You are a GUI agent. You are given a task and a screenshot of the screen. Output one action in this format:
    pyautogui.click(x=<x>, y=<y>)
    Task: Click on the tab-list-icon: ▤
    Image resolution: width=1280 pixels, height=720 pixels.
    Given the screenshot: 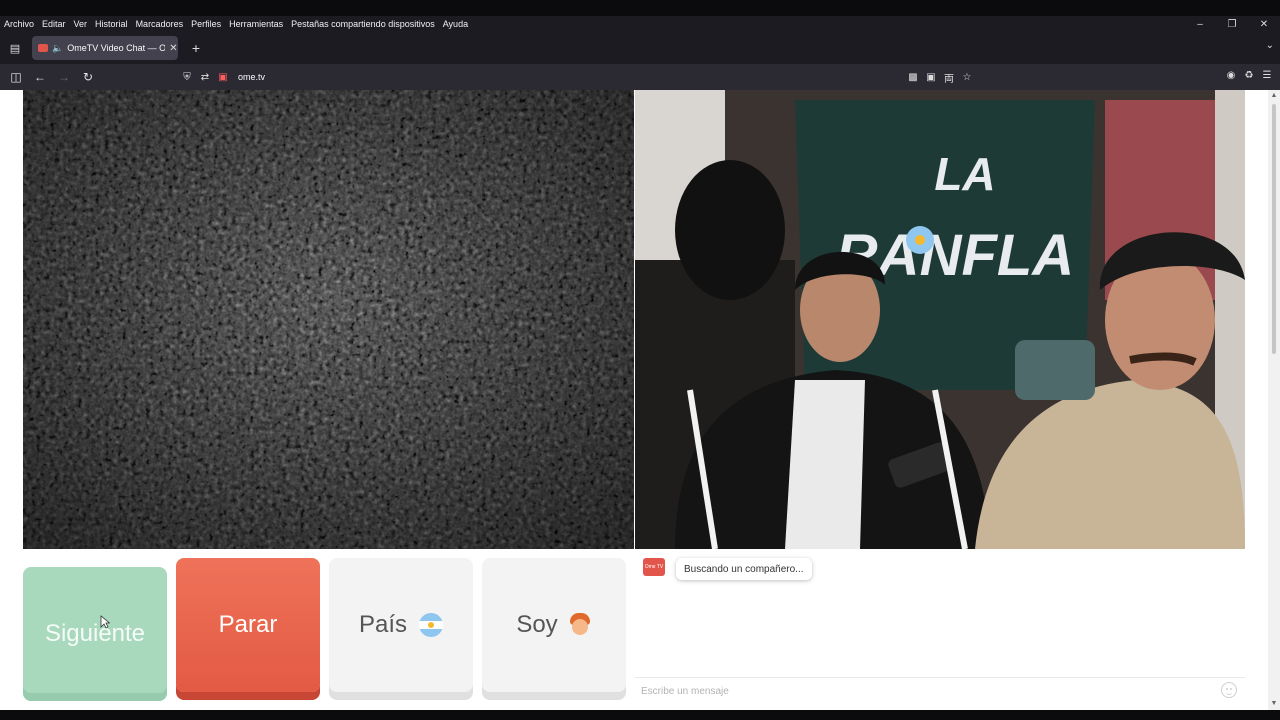 What is the action you would take?
    pyautogui.click(x=15, y=48)
    